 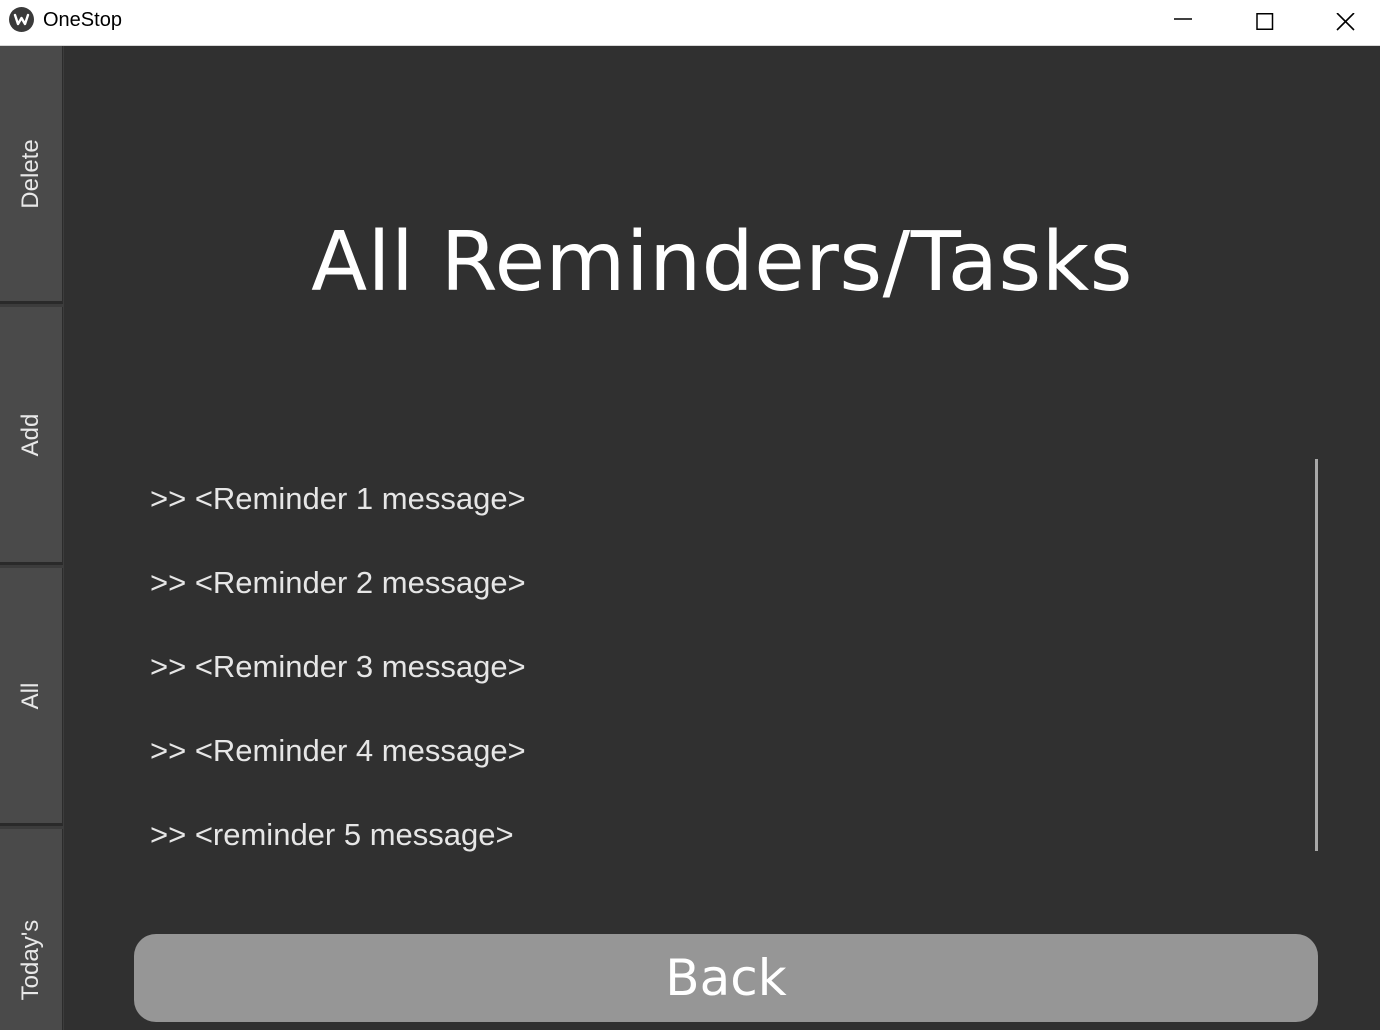 I want to click on sidebar-item-all: All, so click(x=31, y=697).